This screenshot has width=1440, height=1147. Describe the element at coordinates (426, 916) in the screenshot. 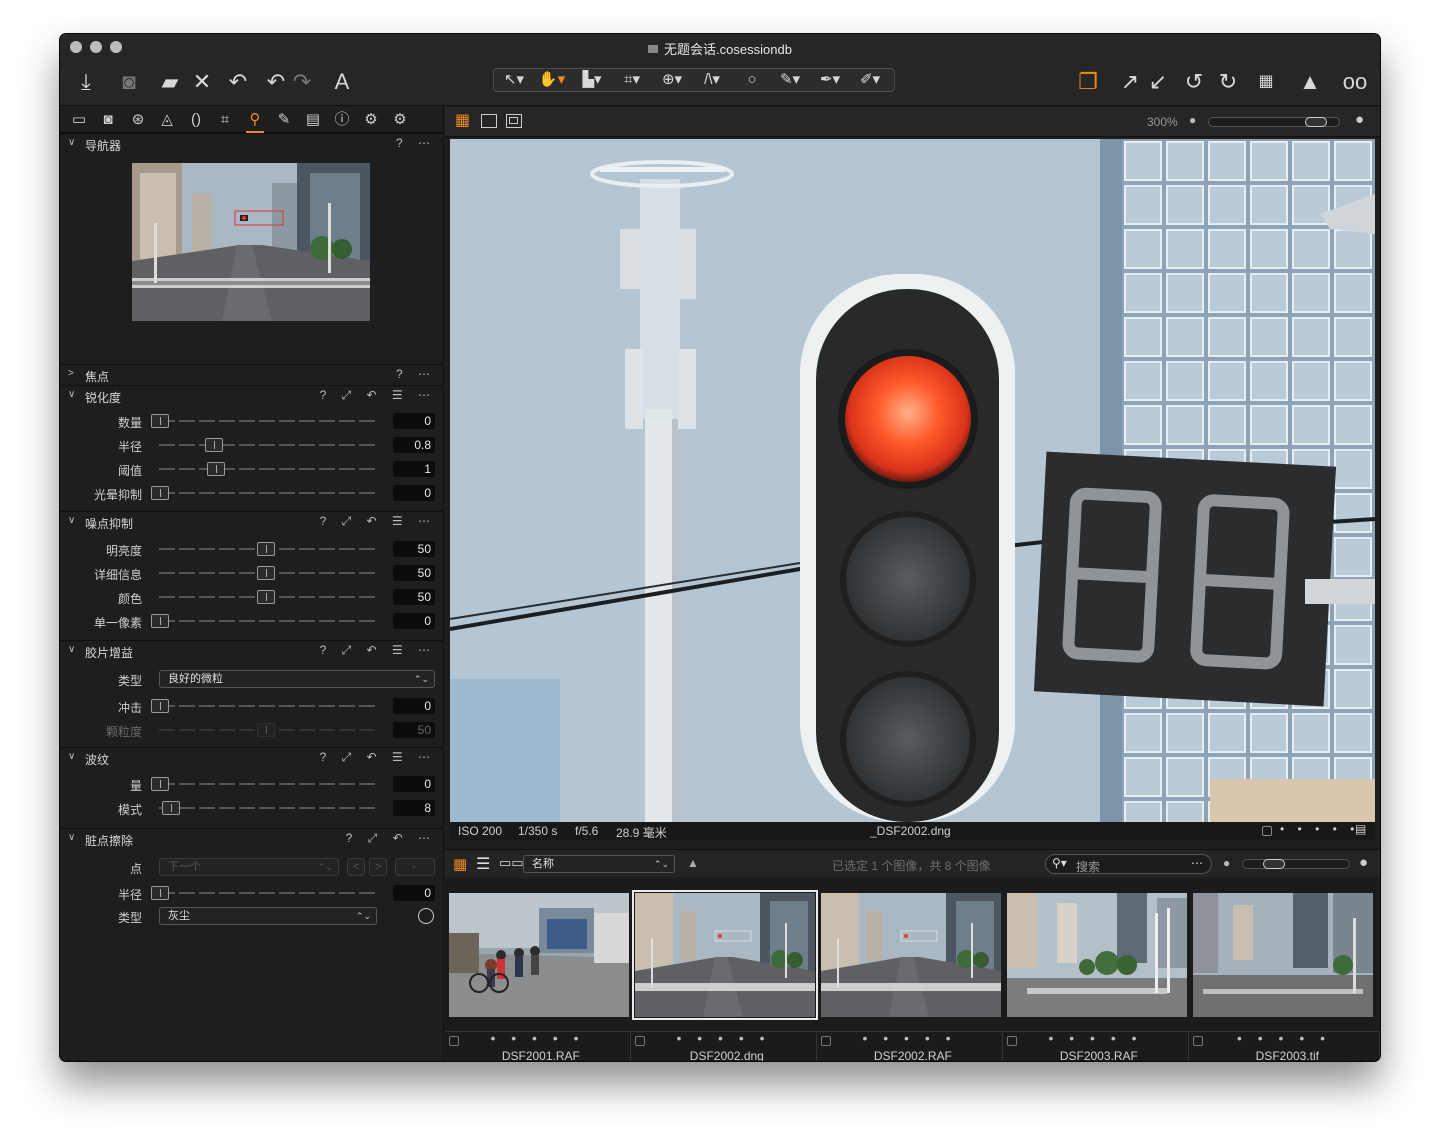

I see `spot-circle-icon` at that location.